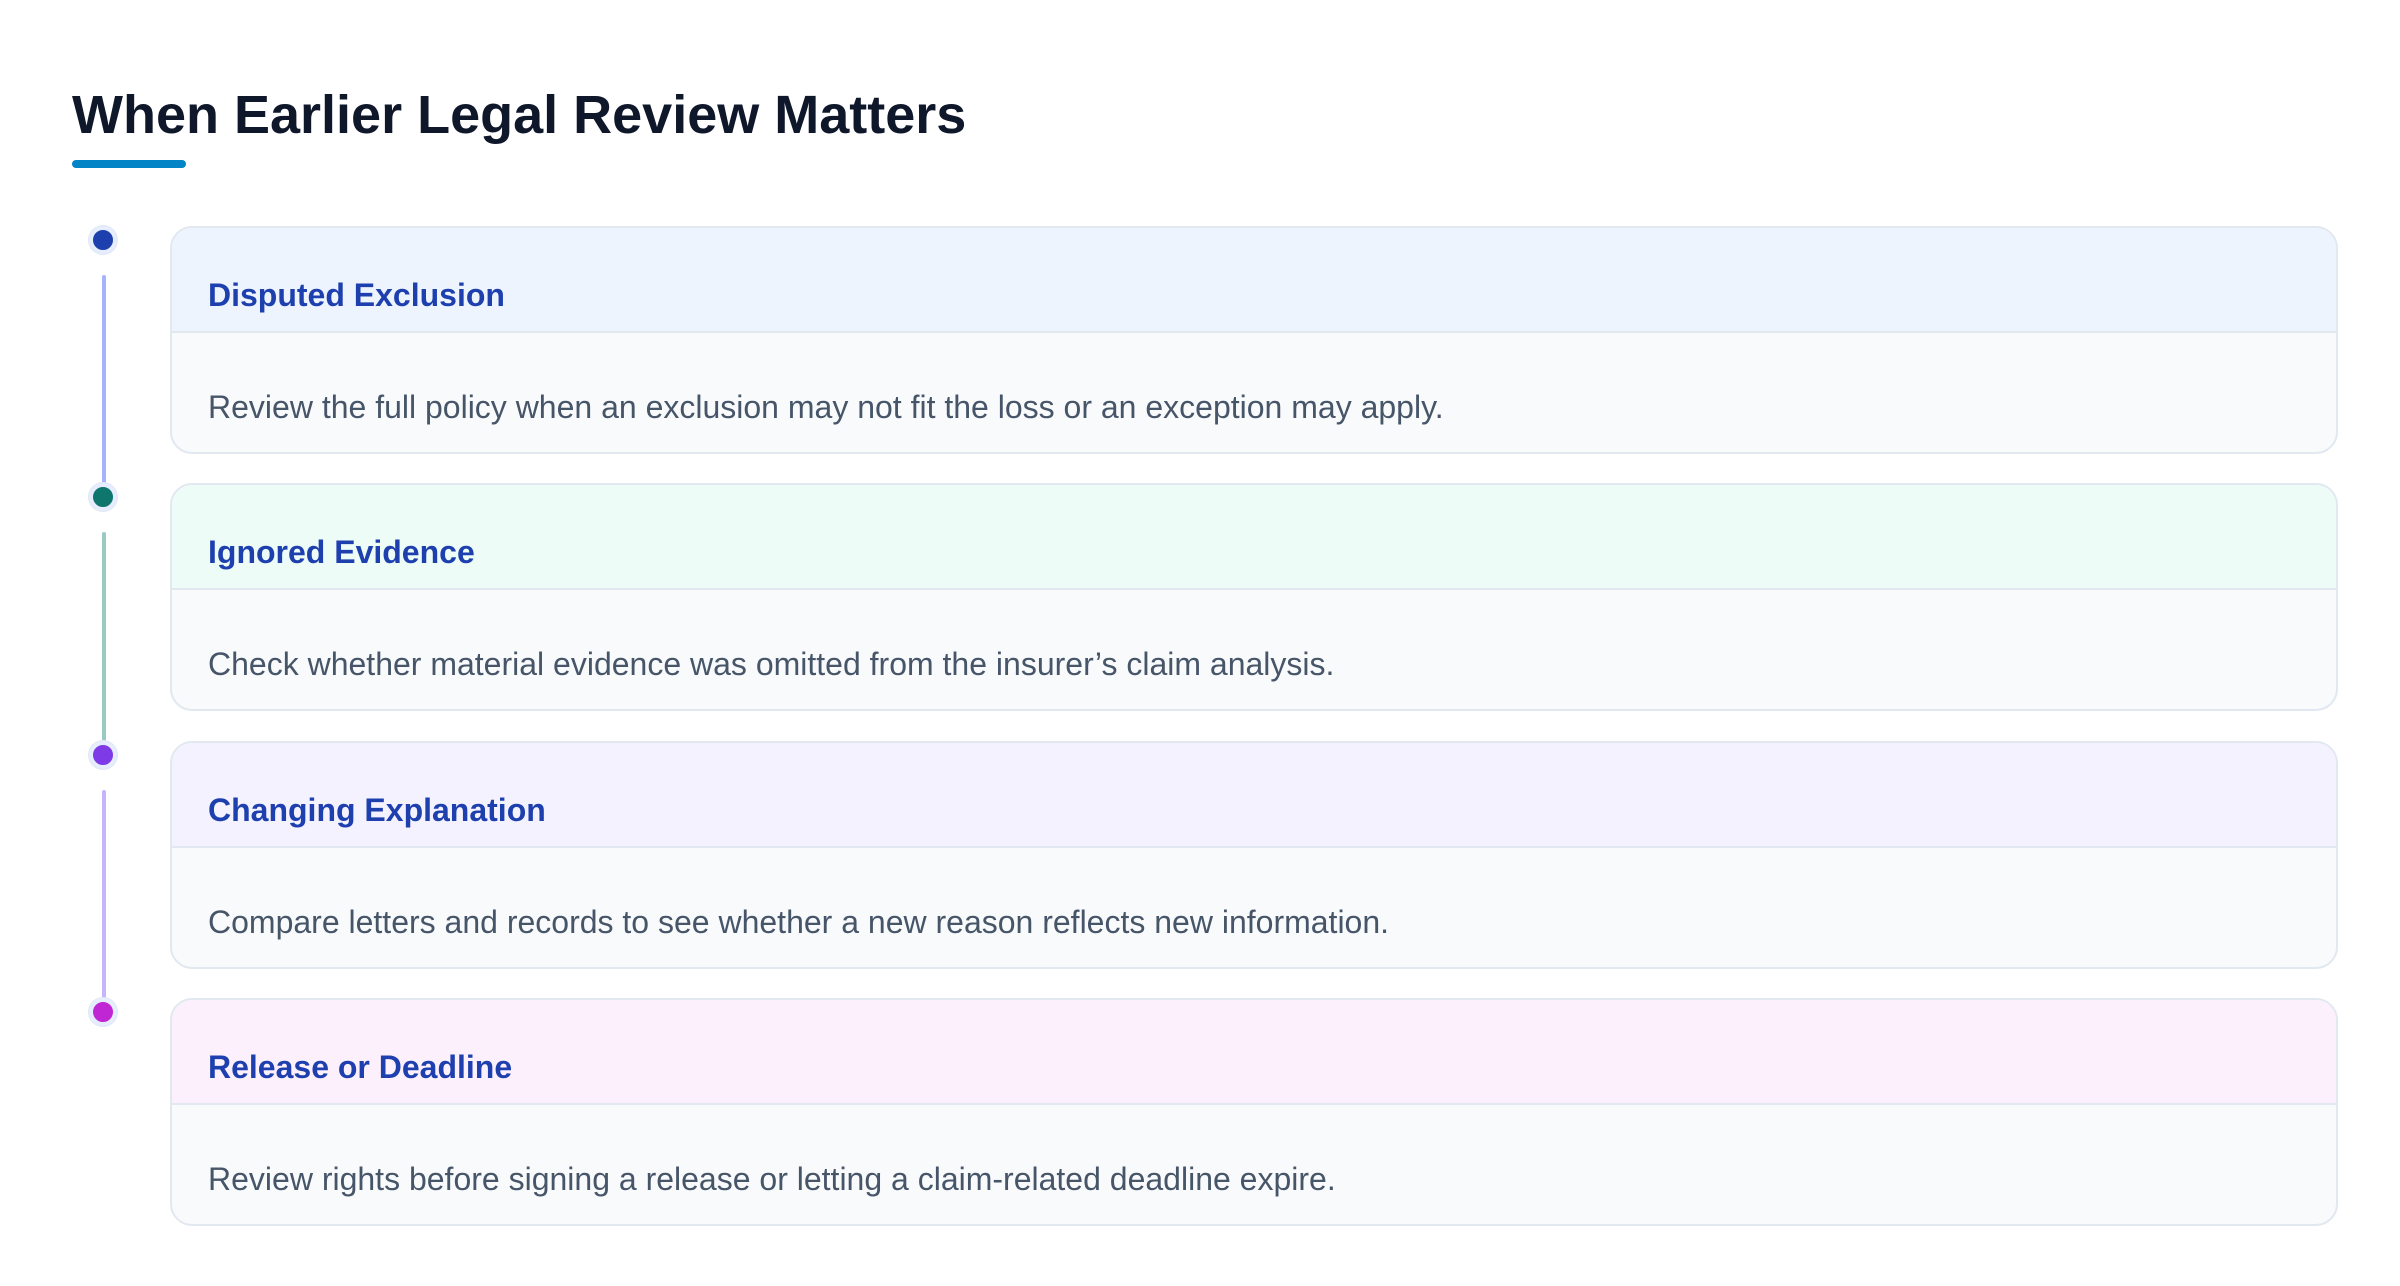 The image size is (2400, 1286). I want to click on step-heading: Ignored Evidence, so click(341, 552).